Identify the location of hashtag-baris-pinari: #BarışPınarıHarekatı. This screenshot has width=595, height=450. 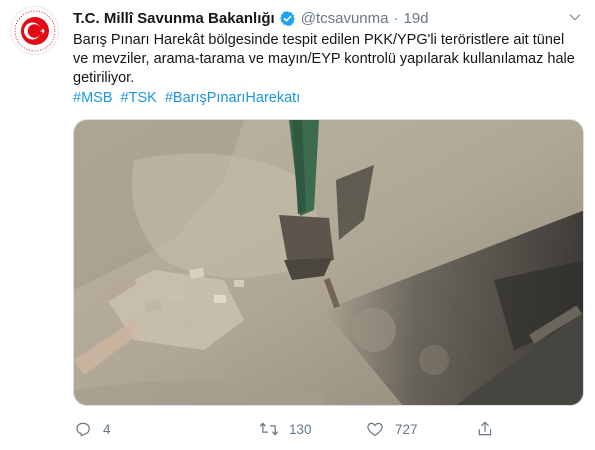
(232, 98).